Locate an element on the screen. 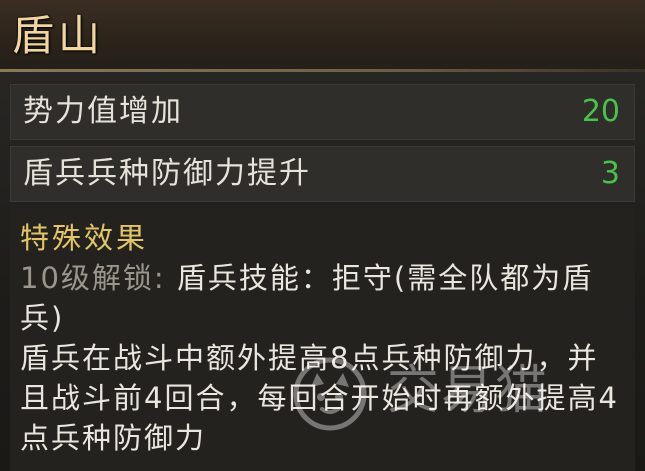  special-effects-heading: 特殊效果 is located at coordinates (84, 238).